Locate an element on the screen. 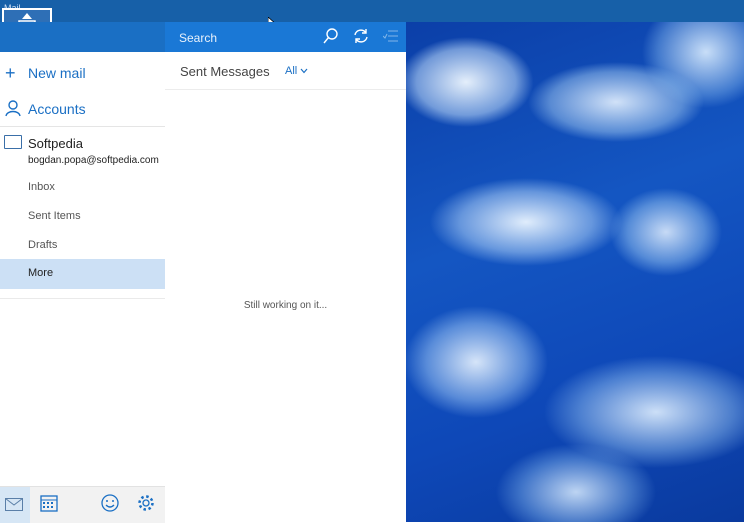 This screenshot has height=523, width=744. filter-label: All is located at coordinates (291, 71).